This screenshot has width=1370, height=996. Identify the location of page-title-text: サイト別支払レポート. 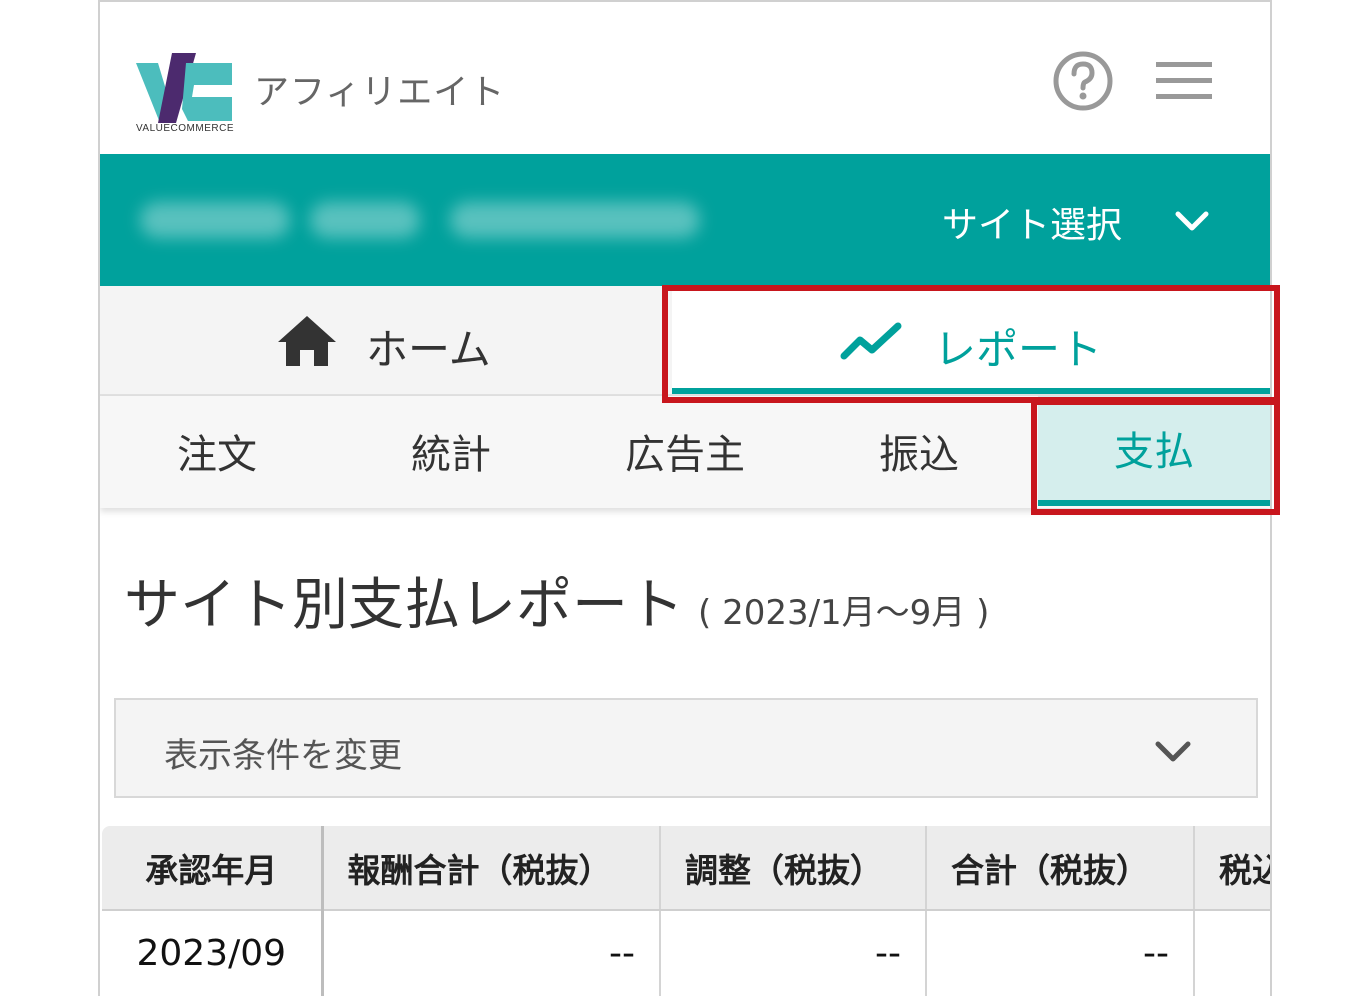
(404, 605).